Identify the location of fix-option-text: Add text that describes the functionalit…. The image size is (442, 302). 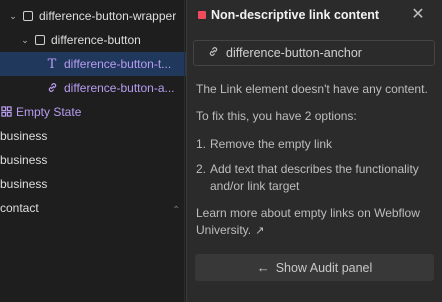
(314, 177).